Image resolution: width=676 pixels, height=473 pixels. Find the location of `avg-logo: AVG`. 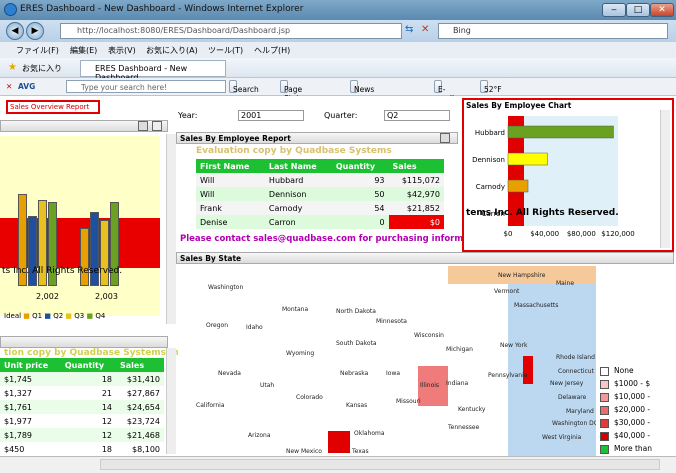

avg-logo: AVG is located at coordinates (26, 86).